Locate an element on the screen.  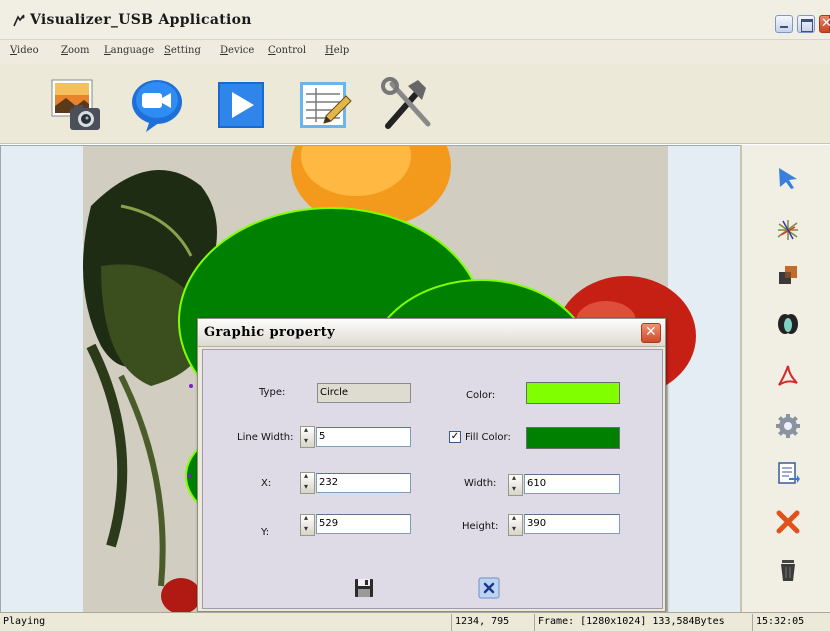
menu-help: Help is located at coordinates (337, 50).